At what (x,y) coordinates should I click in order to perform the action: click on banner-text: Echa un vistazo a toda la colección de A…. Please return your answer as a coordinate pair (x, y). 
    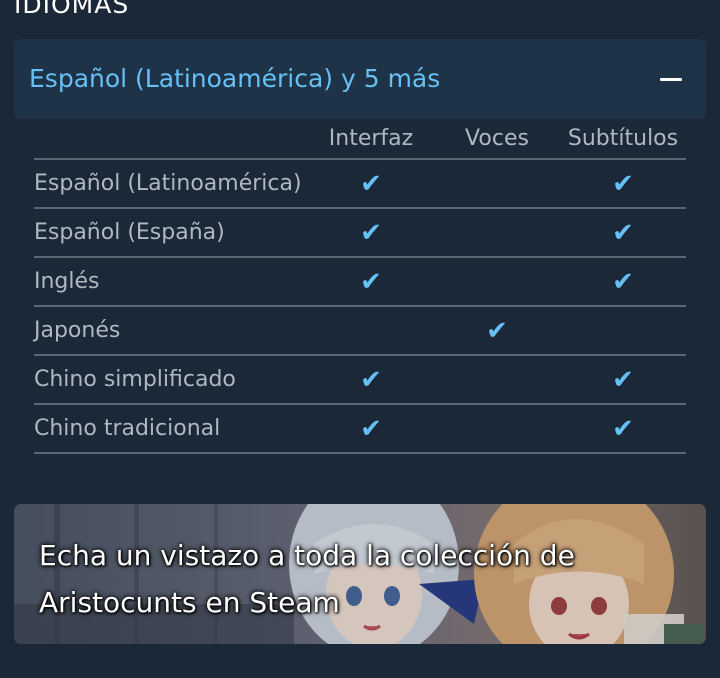
    Looking at the image, I should click on (359, 579).